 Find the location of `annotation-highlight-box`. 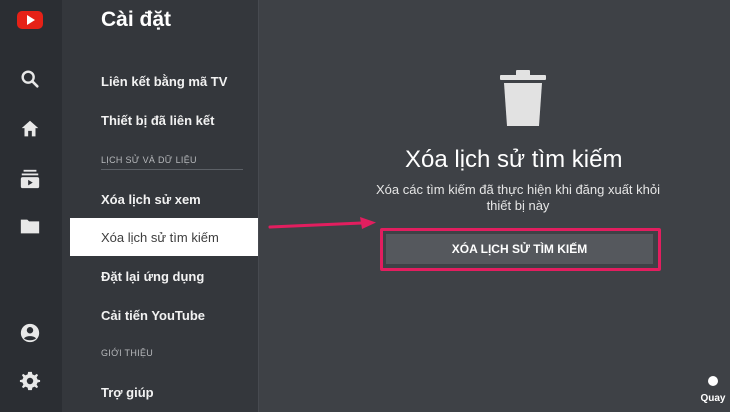

annotation-highlight-box is located at coordinates (520, 249).